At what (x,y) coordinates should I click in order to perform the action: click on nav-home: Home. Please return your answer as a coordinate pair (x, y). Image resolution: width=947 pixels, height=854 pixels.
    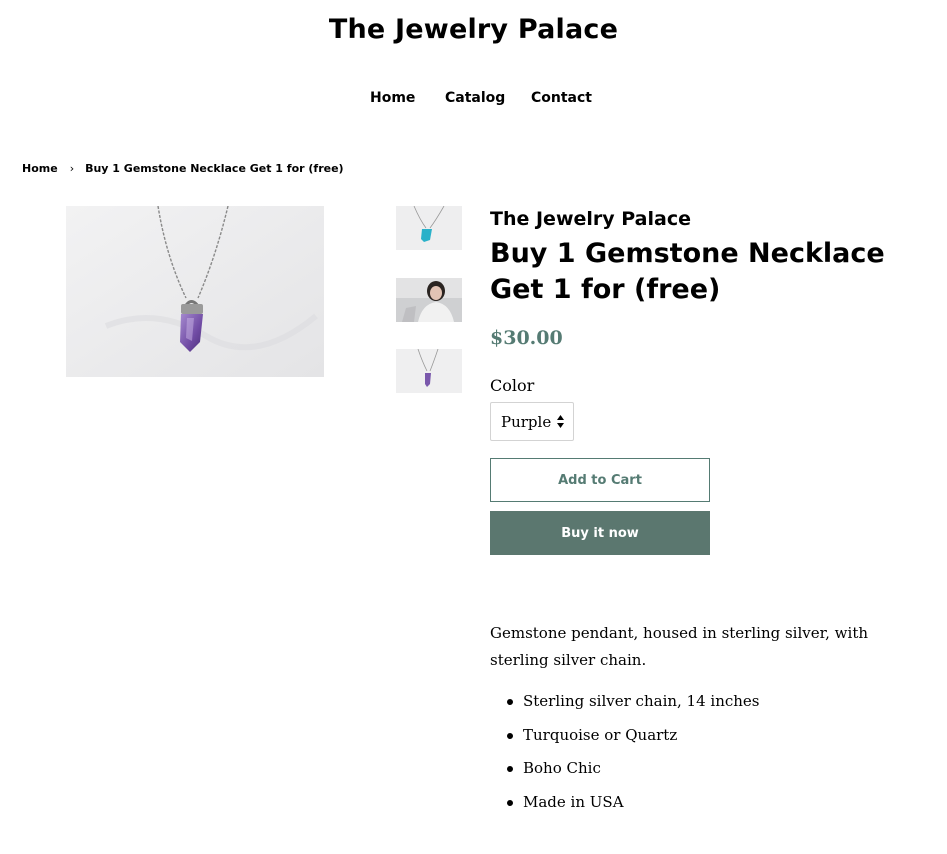
    Looking at the image, I should click on (392, 98).